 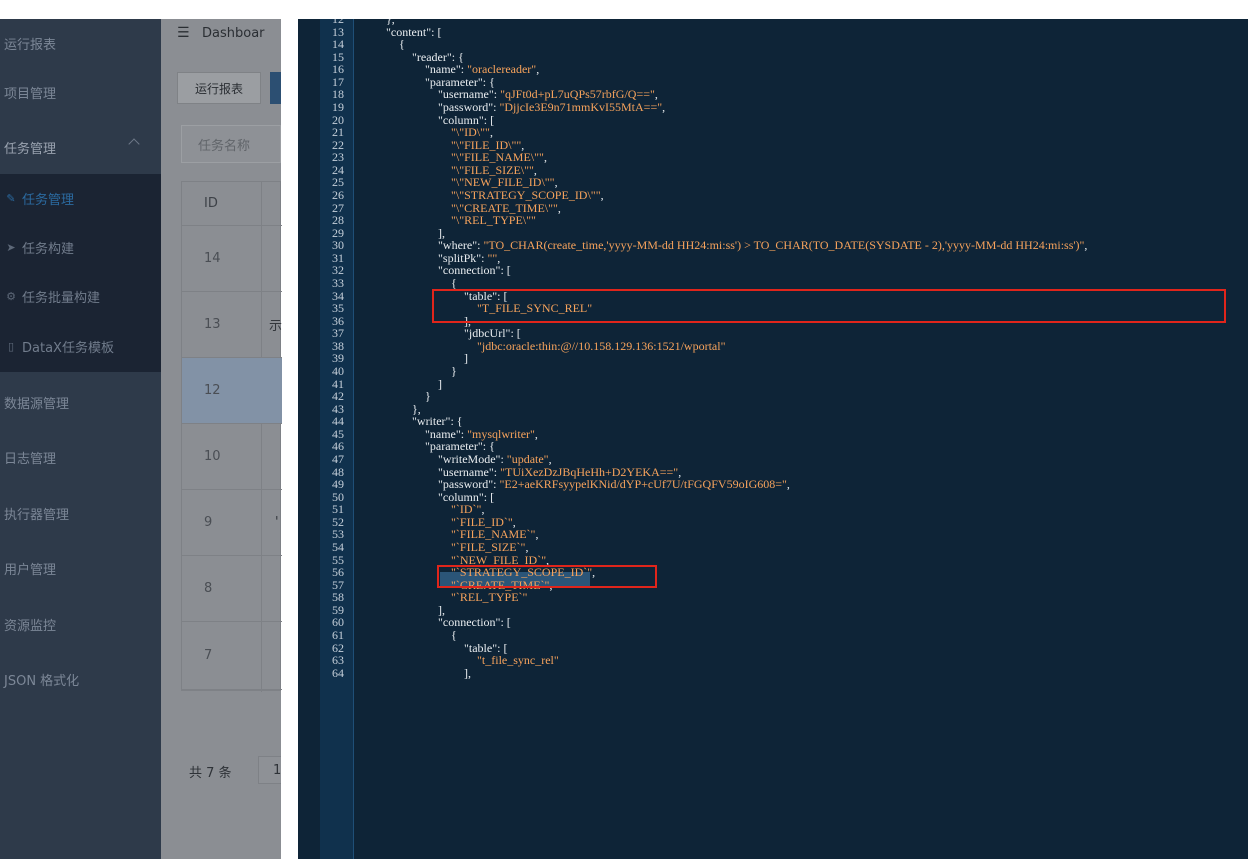 I want to click on submenu-item-batch-build: ⚙ 任务批量构建, so click(x=80, y=296).